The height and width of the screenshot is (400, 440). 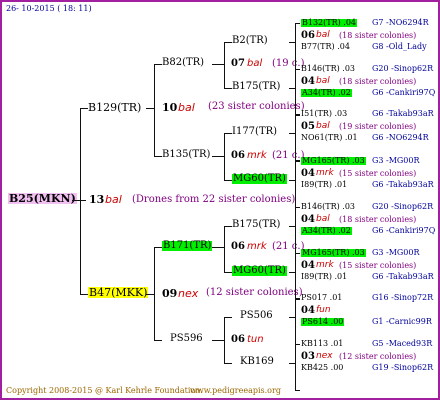 What do you see at coordinates (214, 199) in the screenshot?
I see `root-note: (Drones from 22 sister colonies)` at bounding box center [214, 199].